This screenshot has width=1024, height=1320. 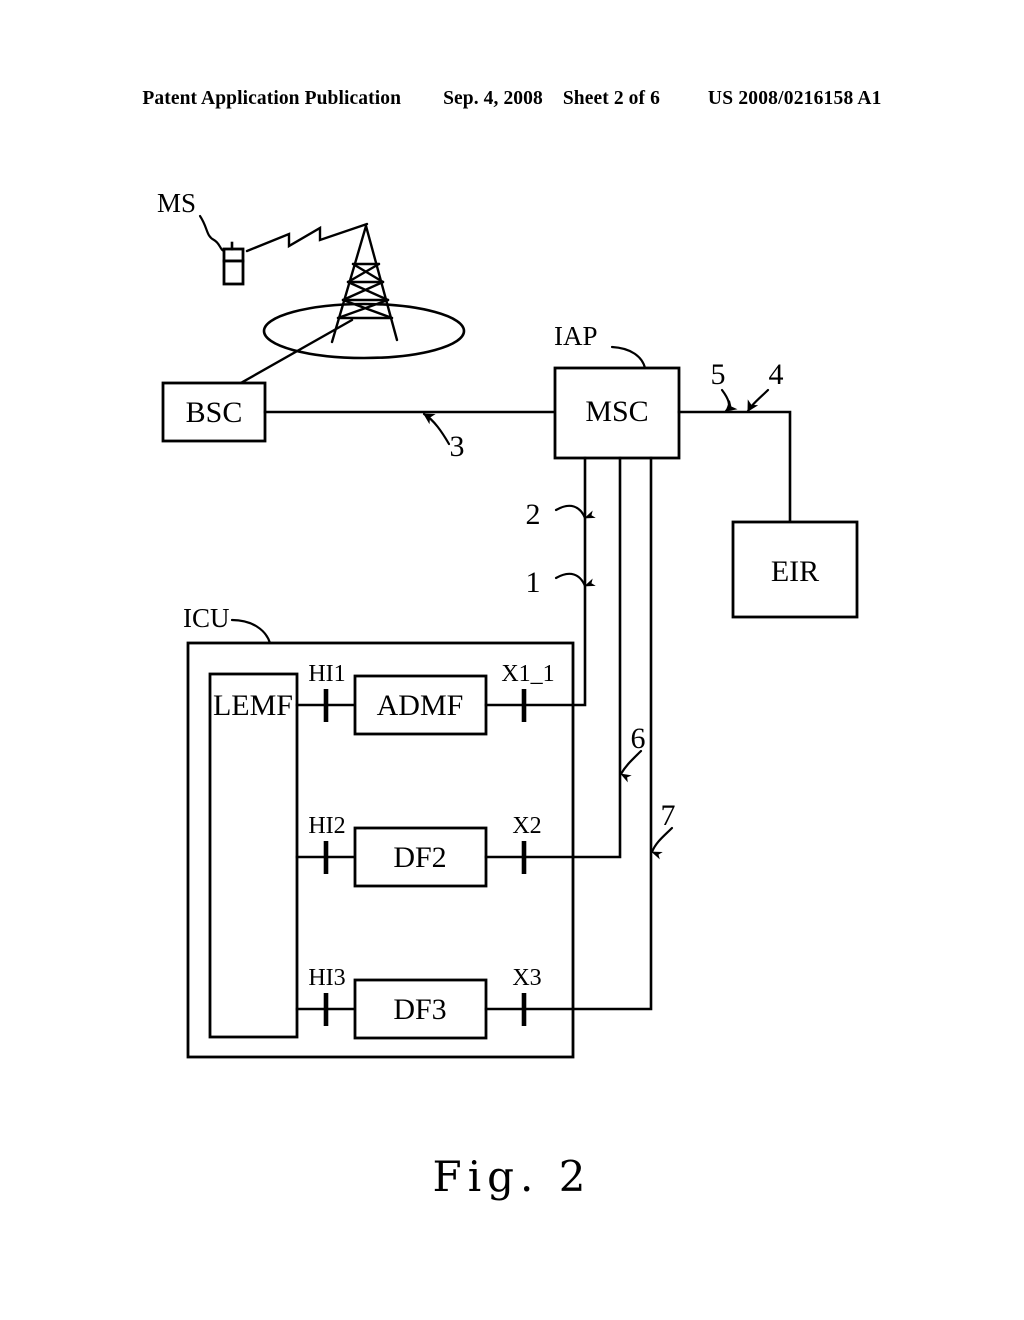 I want to click on ms-handset-body, so click(x=233, y=272).